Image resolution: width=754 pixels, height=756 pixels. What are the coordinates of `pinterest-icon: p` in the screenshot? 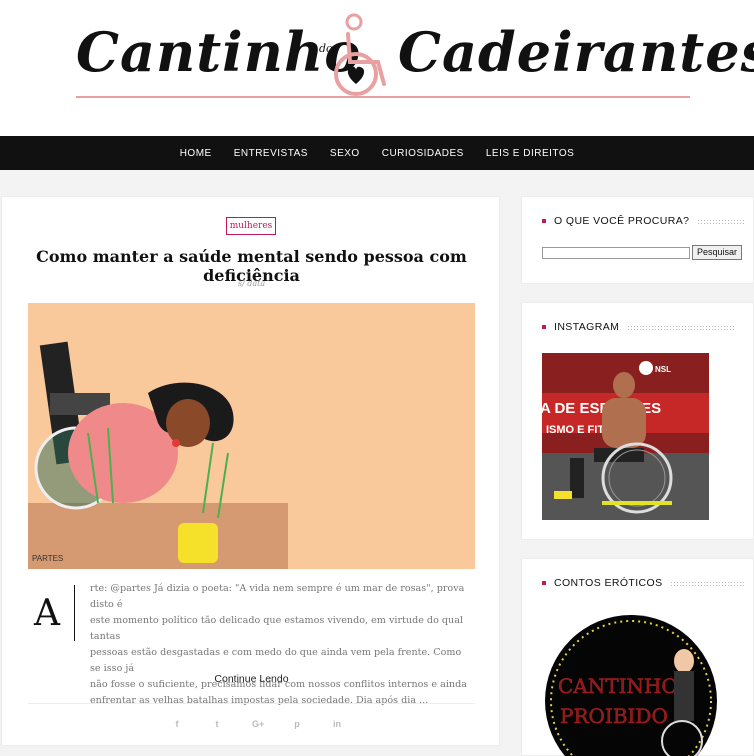 It's located at (297, 724).